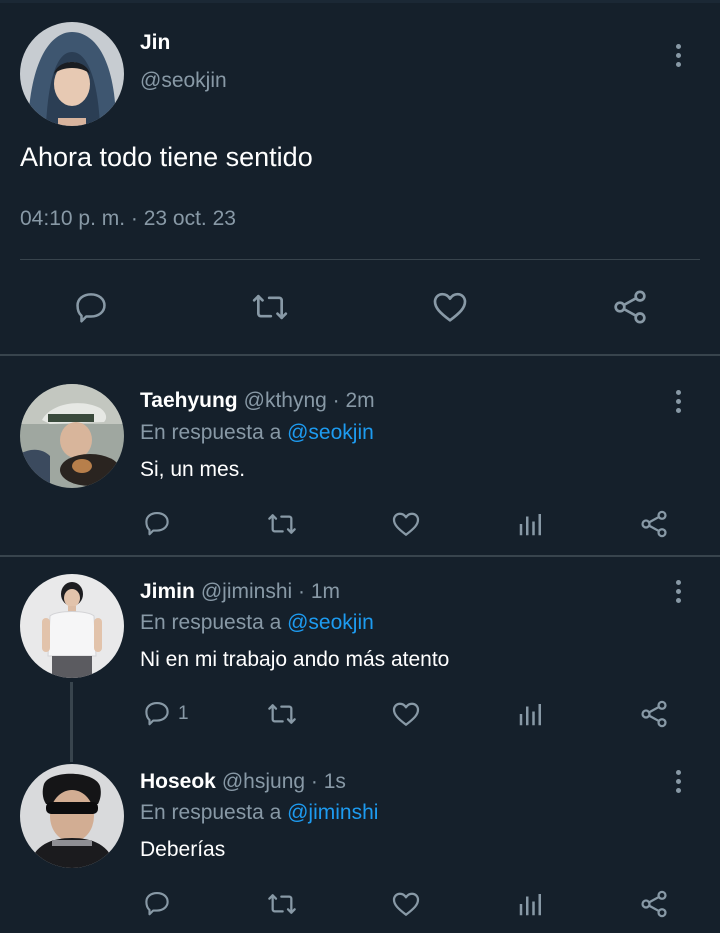 This screenshot has height=933, width=720. I want to click on reply-count: 1, so click(183, 713).